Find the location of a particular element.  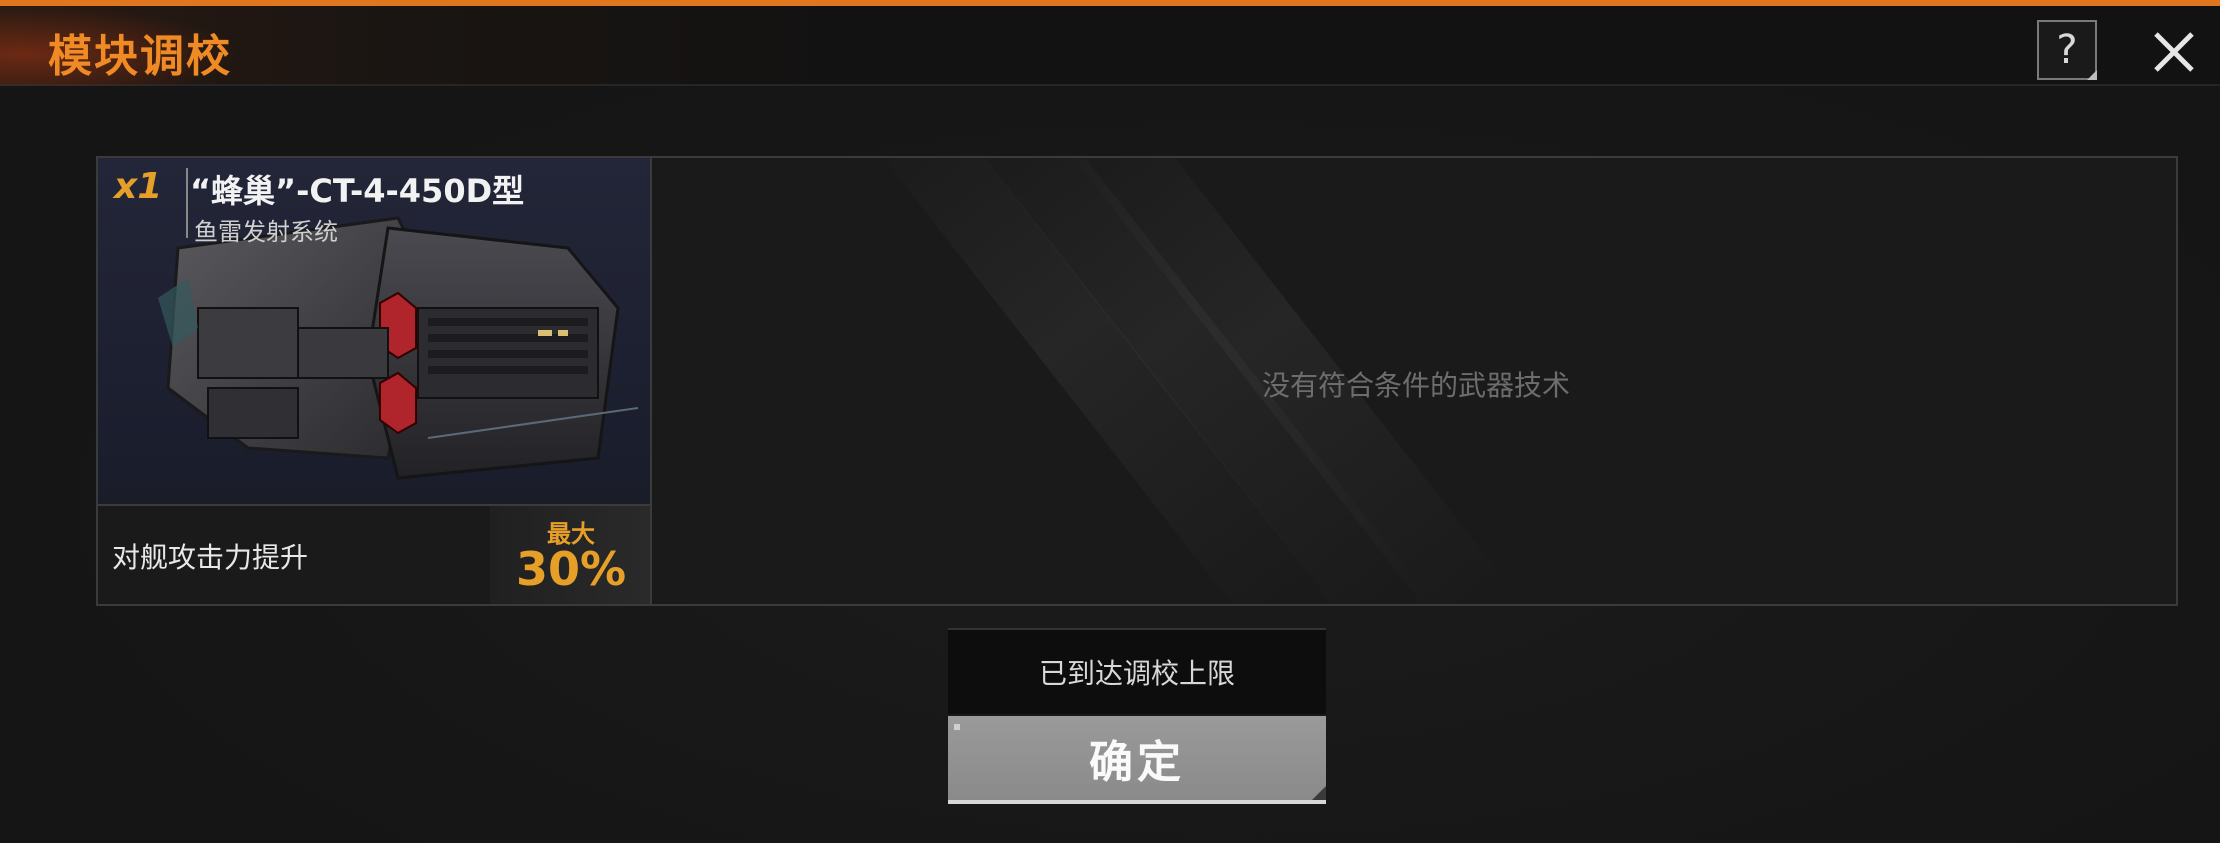

close-icon is located at coordinates (2174, 52).